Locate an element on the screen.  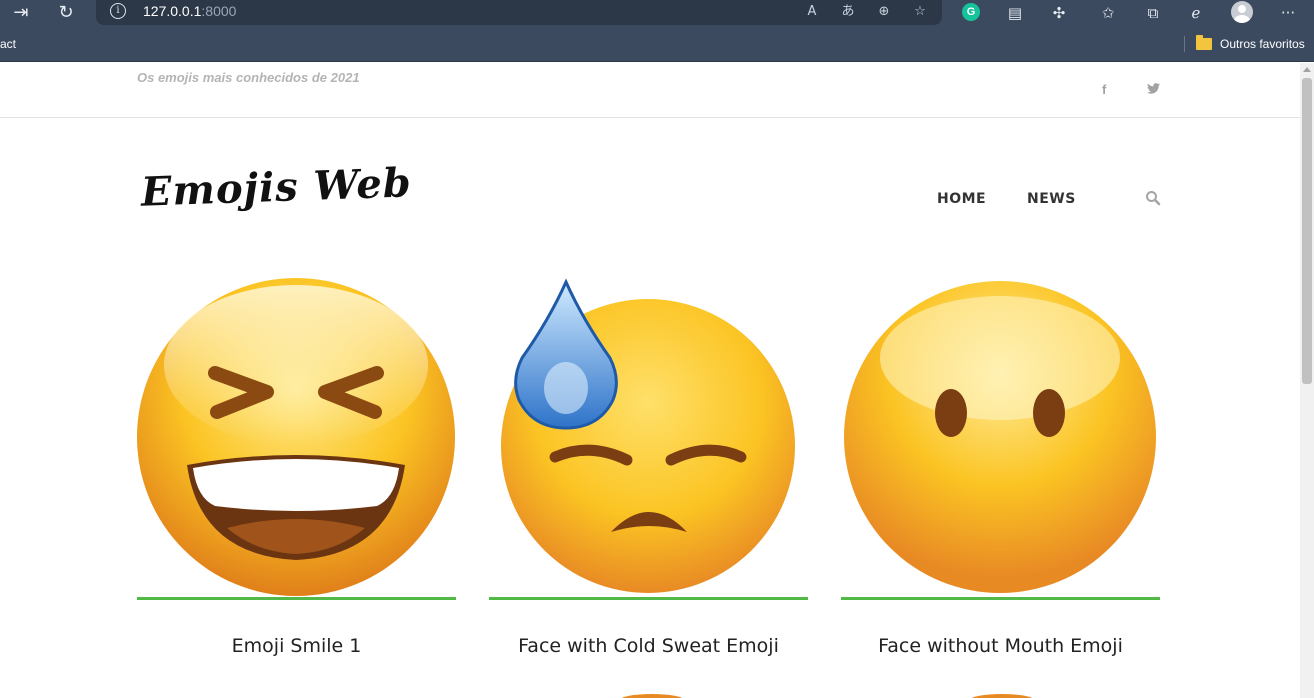
read-aloud-icon: A is located at coordinates (812, 12).